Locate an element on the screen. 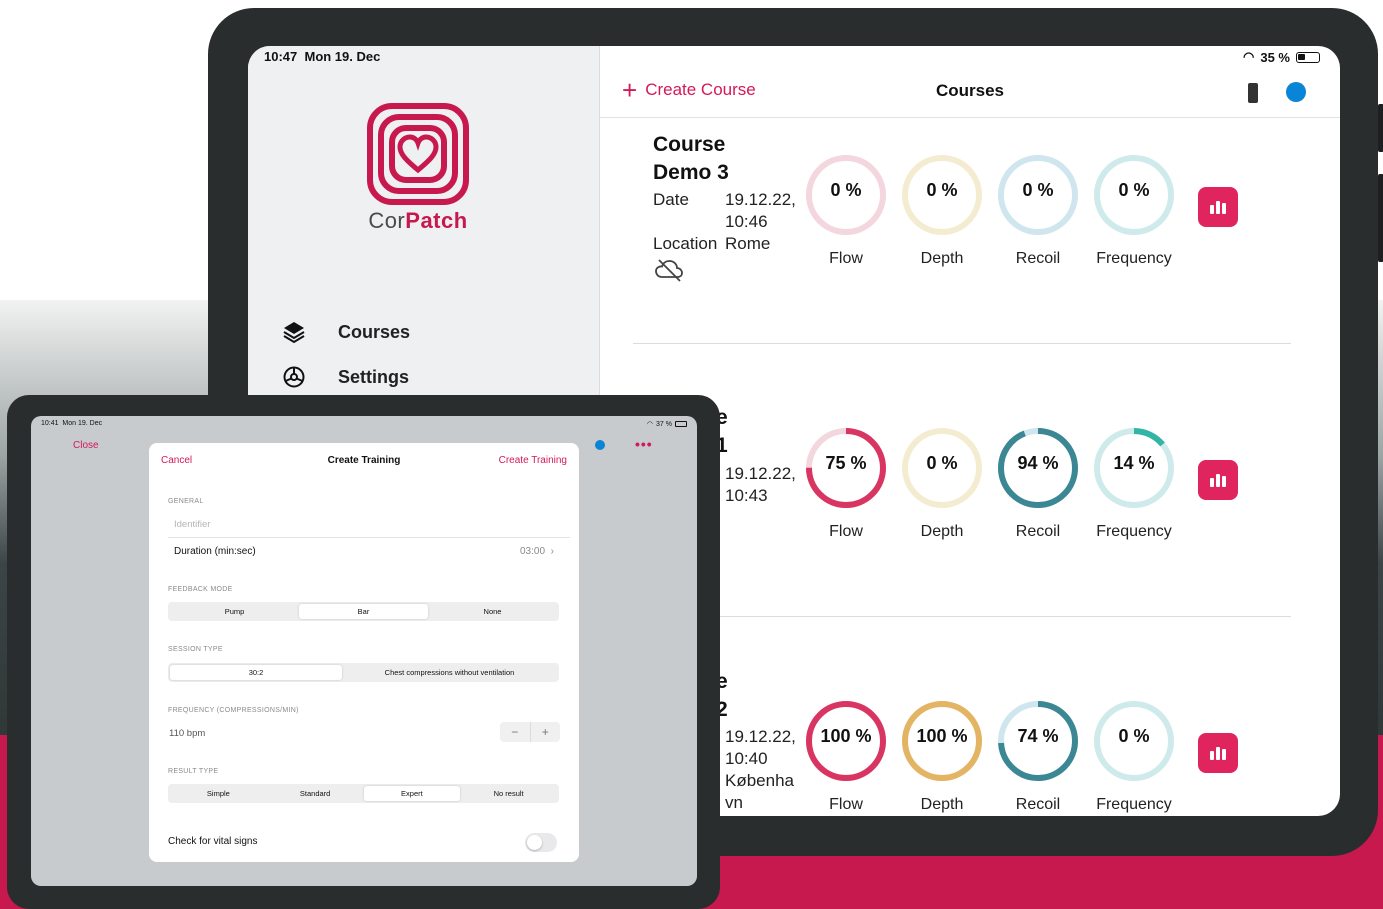 The image size is (1383, 909). segment-bar: Bar is located at coordinates (363, 611).